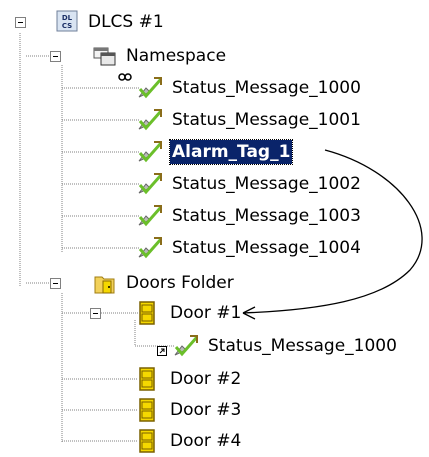  What do you see at coordinates (180, 283) in the screenshot?
I see `tree-node-label: Doors Folder` at bounding box center [180, 283].